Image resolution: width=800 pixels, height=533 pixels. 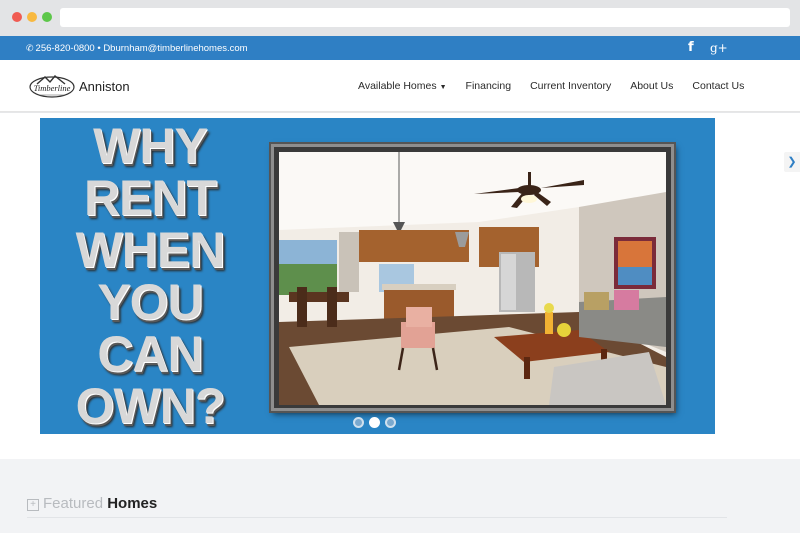 I want to click on slider-pagination, so click(x=377, y=422).